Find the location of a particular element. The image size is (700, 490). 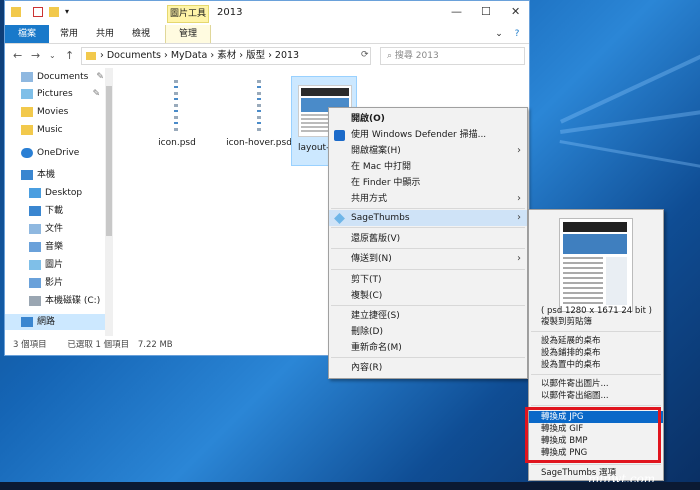

menu-item-label: 複製(C) is located at coordinates (367, 296).